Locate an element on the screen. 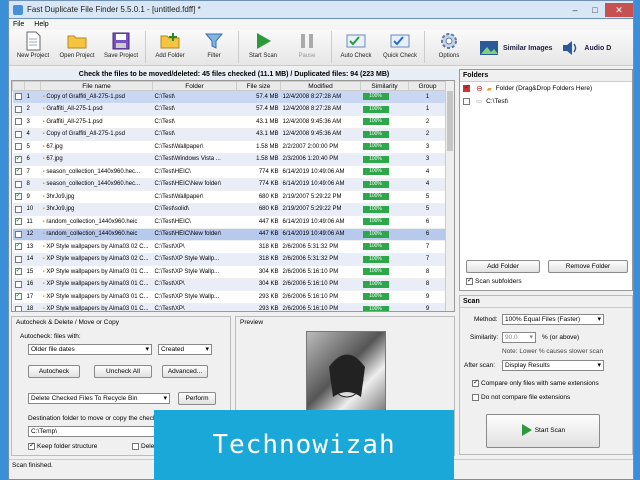  filter-button: Filter is located at coordinates (214, 45).